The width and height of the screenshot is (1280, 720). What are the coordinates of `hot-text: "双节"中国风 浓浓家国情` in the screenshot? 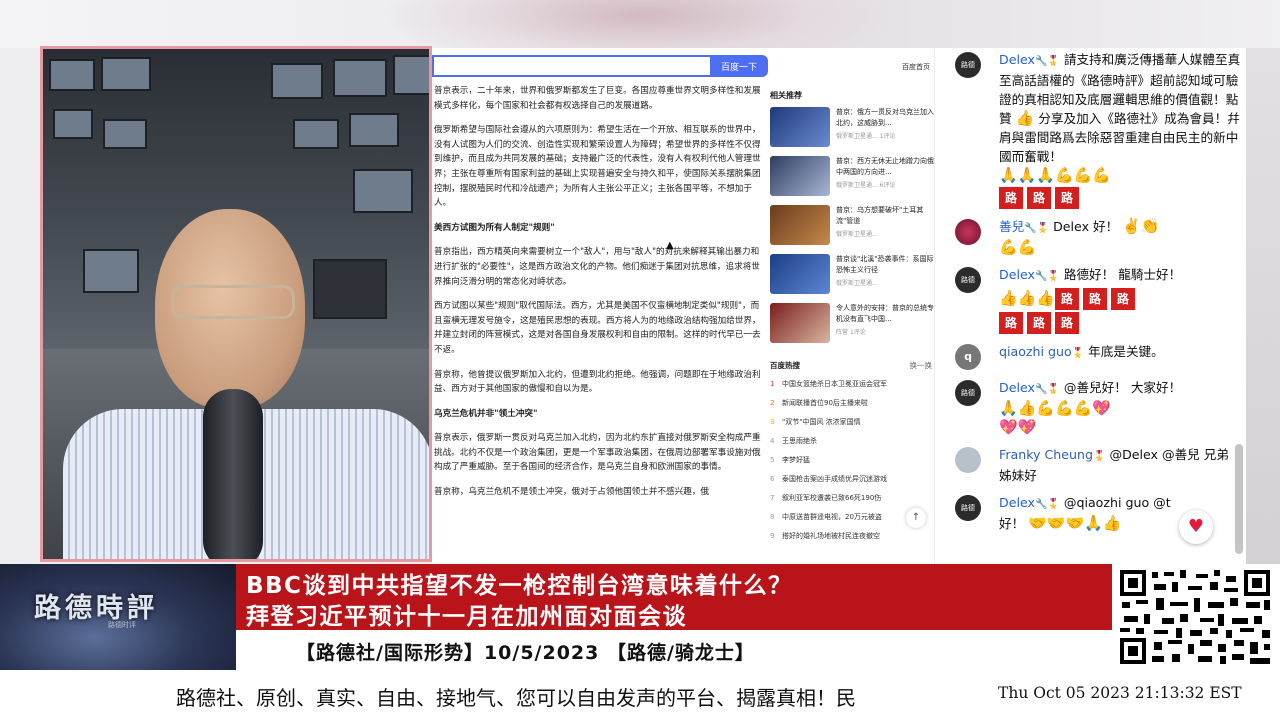 It's located at (821, 422).